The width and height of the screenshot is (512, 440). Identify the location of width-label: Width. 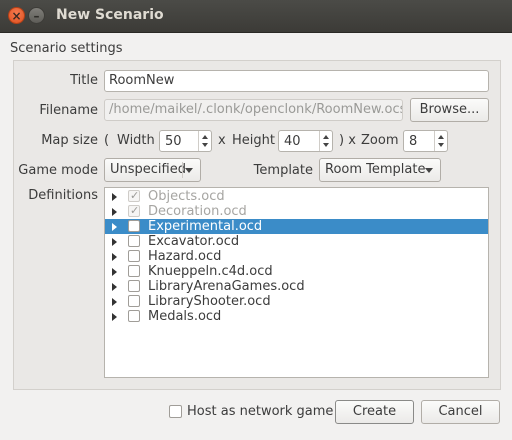
(136, 140).